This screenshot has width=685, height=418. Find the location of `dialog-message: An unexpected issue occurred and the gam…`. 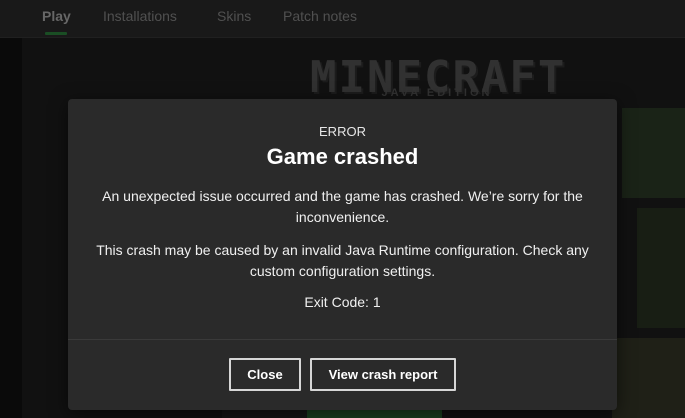

dialog-message: An unexpected issue occurred and the gam… is located at coordinates (342, 206).